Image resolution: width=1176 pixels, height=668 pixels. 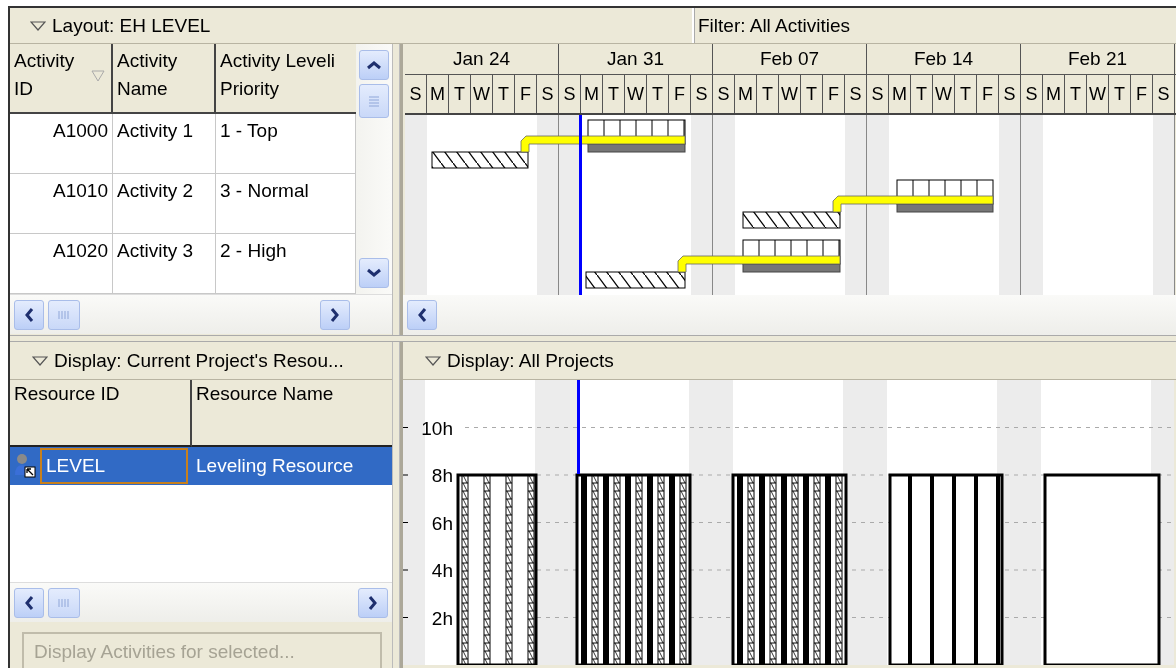 What do you see at coordinates (286, 79) in the screenshot?
I see `column-header: Activity Leveli Priority` at bounding box center [286, 79].